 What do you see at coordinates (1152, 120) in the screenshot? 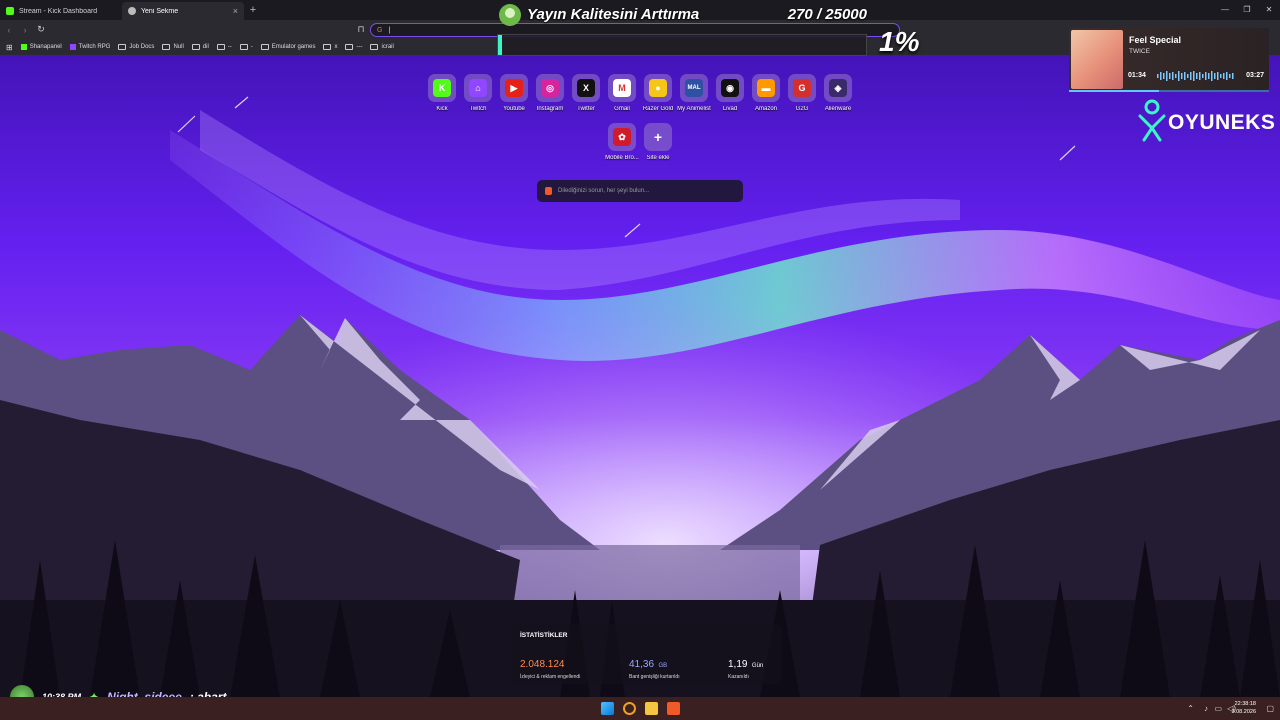
I see `oyuneks-mascot-icon` at bounding box center [1152, 120].